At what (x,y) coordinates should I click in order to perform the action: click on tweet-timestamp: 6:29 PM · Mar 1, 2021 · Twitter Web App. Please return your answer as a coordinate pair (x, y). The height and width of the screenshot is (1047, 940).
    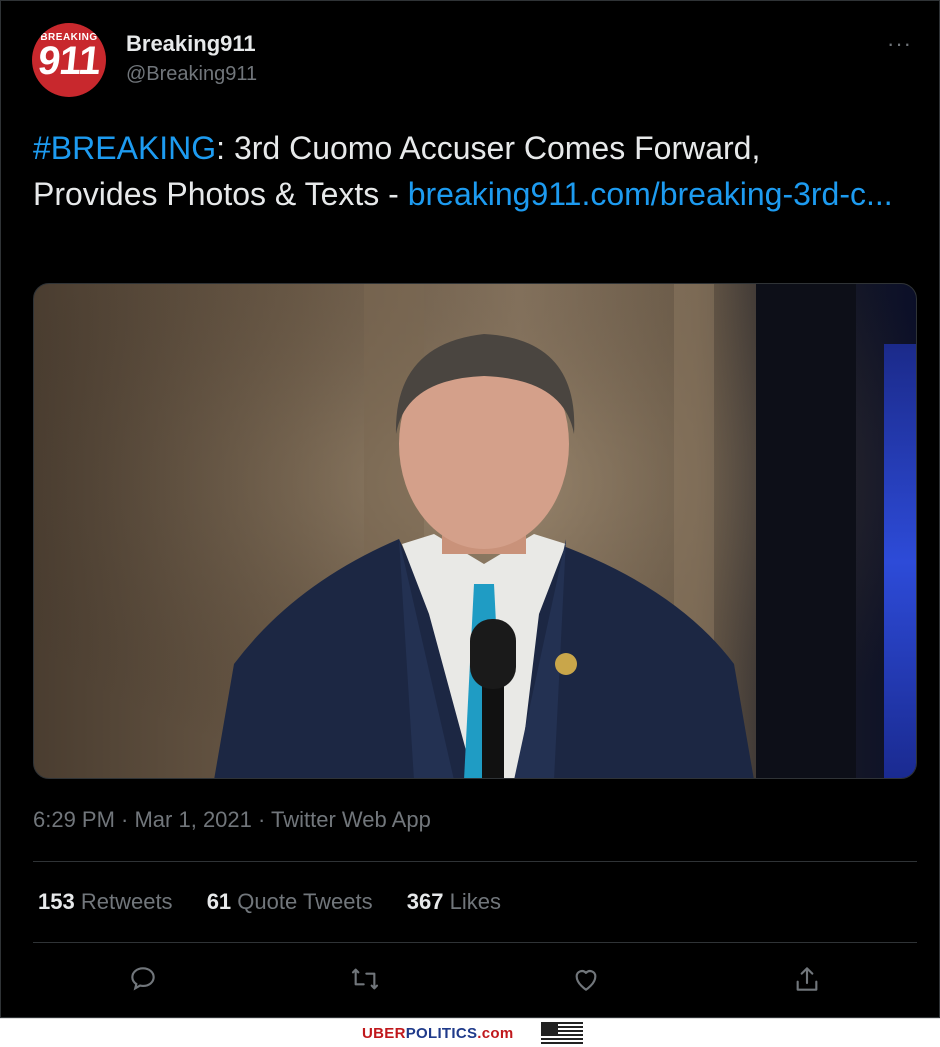
    Looking at the image, I should click on (232, 820).